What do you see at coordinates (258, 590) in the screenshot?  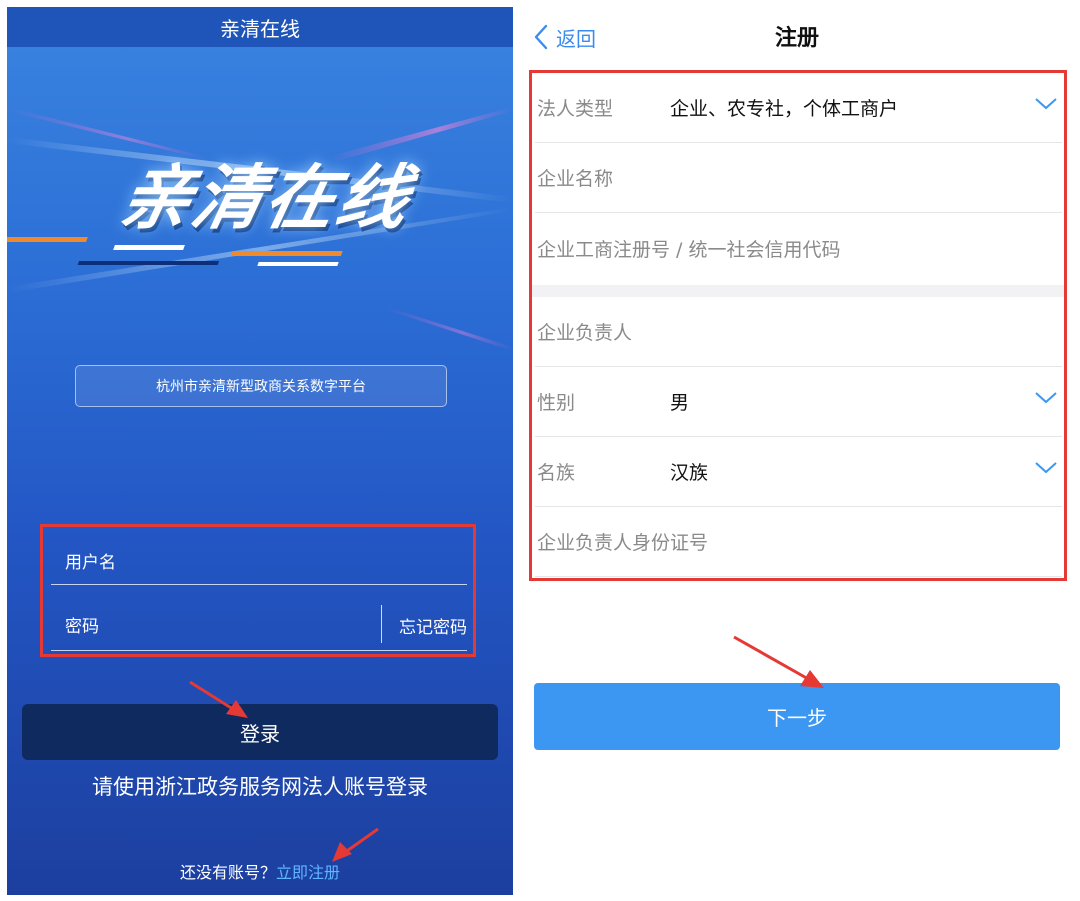 I see `login-form: 用户名 密码 忘记密码` at bounding box center [258, 590].